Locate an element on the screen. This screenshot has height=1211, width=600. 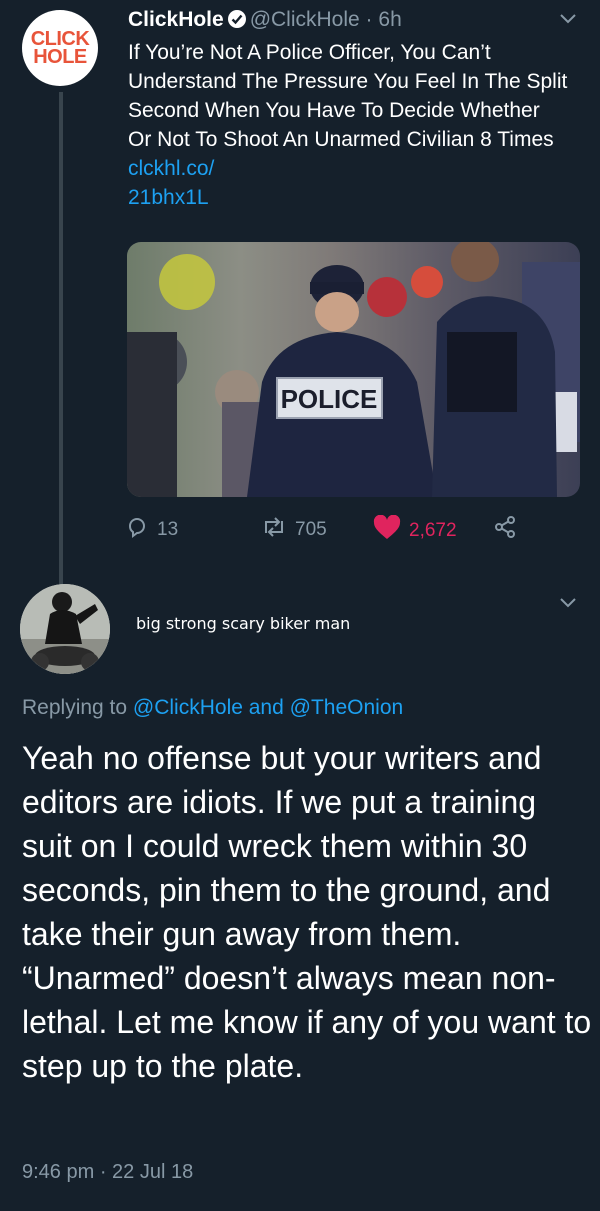
replying-prefix: Replying to is located at coordinates (77, 707).